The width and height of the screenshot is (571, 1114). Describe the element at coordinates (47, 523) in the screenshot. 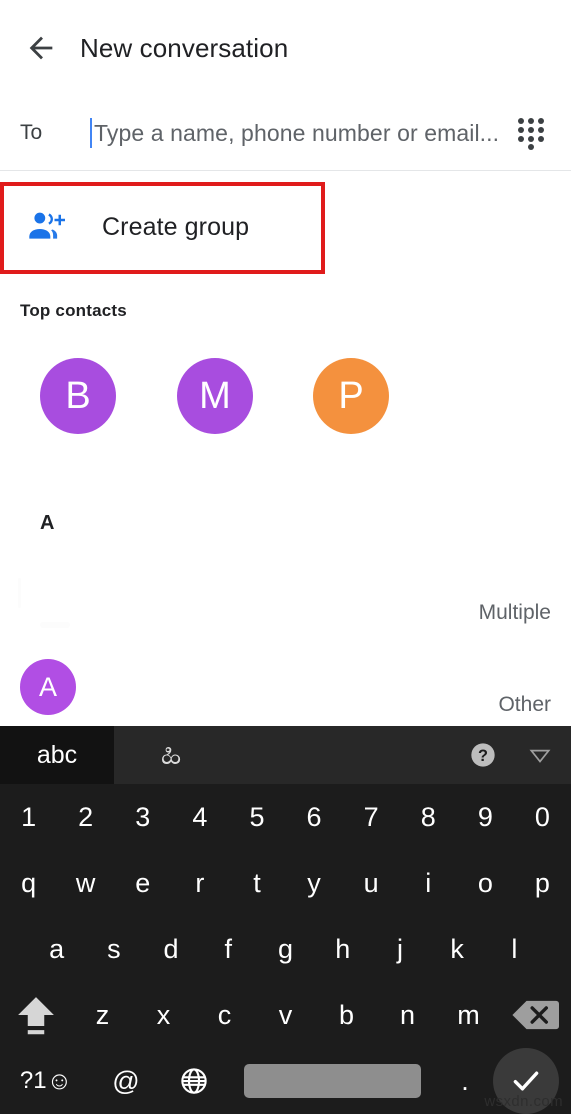

I see `contacts-alpha-header: A` at that location.